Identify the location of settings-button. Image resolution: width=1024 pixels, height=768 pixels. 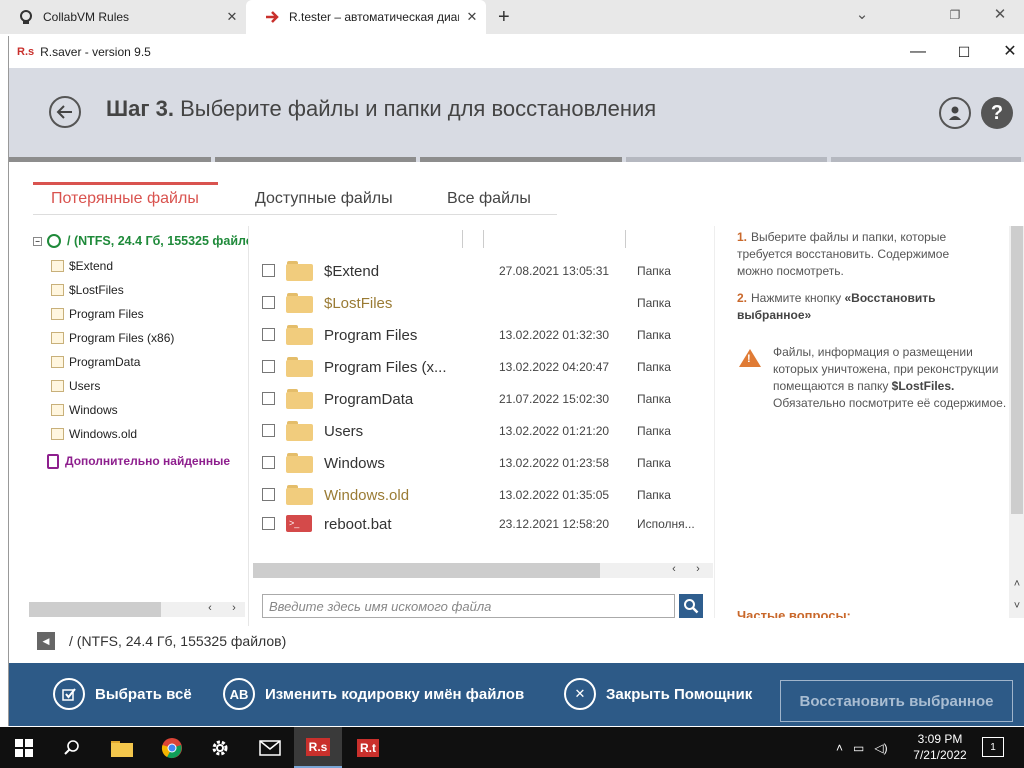
(220, 747).